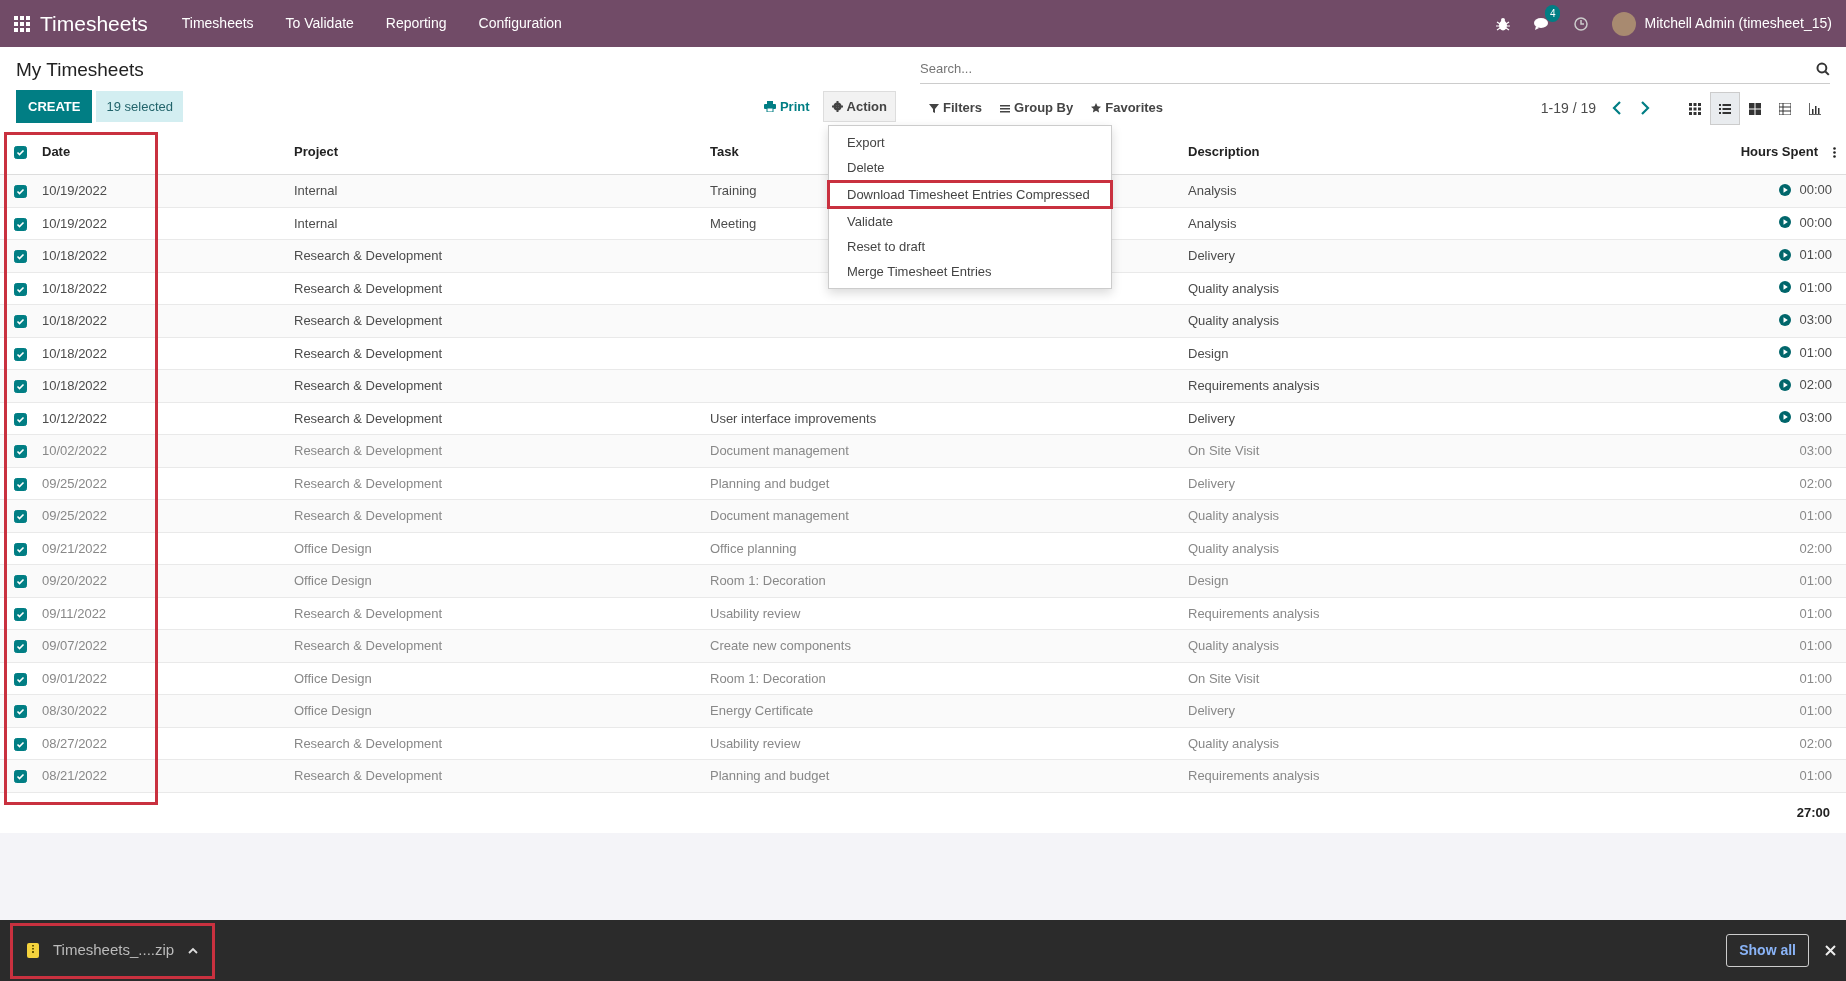 The image size is (1846, 981). What do you see at coordinates (75, 320) in the screenshot?
I see `date-cell: 10/18/2022` at bounding box center [75, 320].